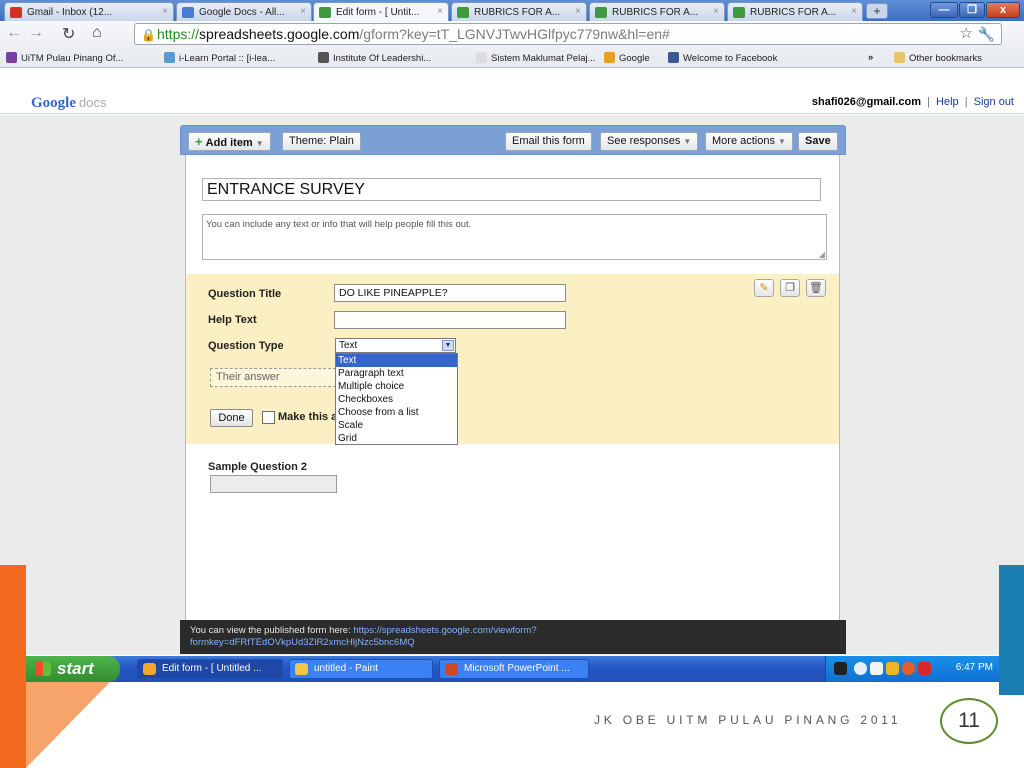  I want to click on help-icon, so click(840, 668).